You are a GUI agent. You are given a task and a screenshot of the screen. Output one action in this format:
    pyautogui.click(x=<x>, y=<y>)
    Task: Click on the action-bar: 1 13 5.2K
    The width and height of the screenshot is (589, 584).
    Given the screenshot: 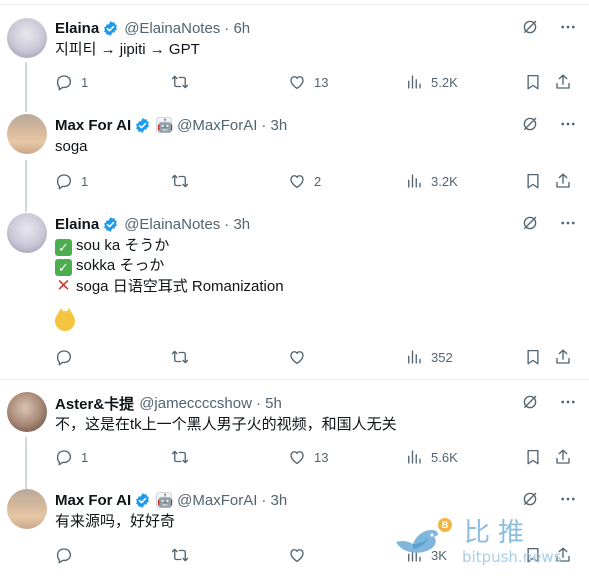 What is the action you would take?
    pyautogui.click(x=322, y=83)
    